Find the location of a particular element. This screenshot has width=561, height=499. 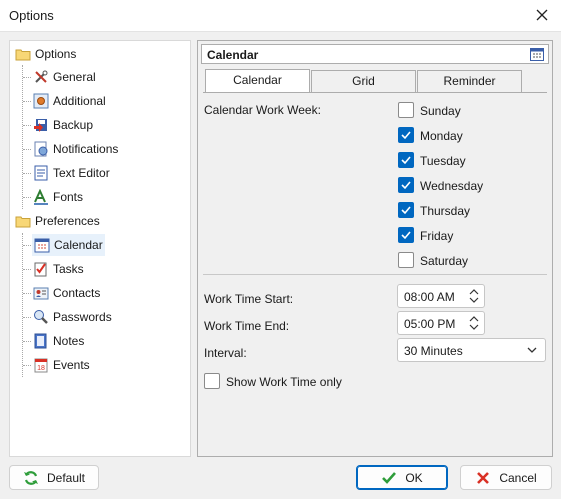

ok-button-label: OK is located at coordinates (414, 477).